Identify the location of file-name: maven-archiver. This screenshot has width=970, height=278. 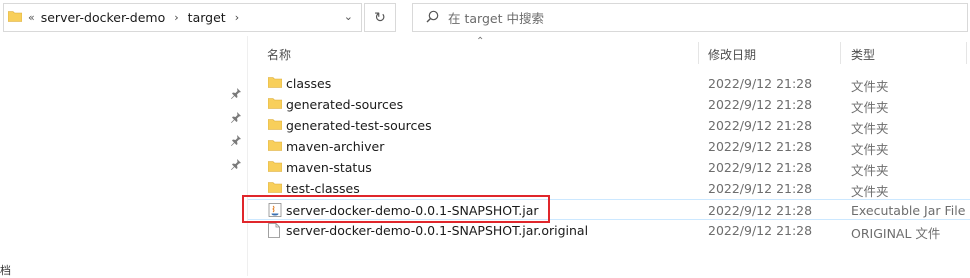
(335, 146).